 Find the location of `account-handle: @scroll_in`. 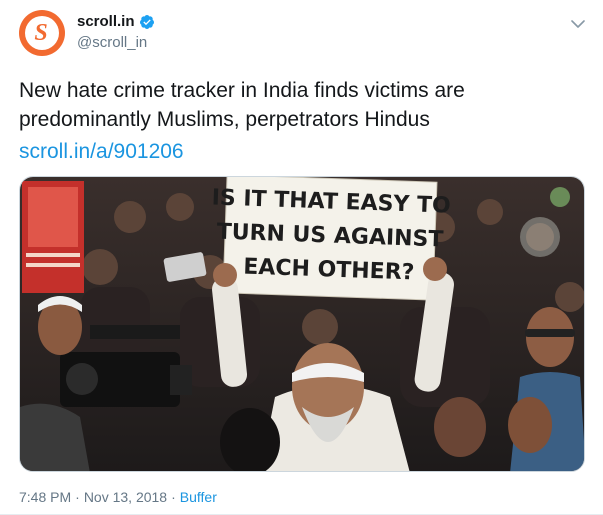

account-handle: @scroll_in is located at coordinates (112, 42).